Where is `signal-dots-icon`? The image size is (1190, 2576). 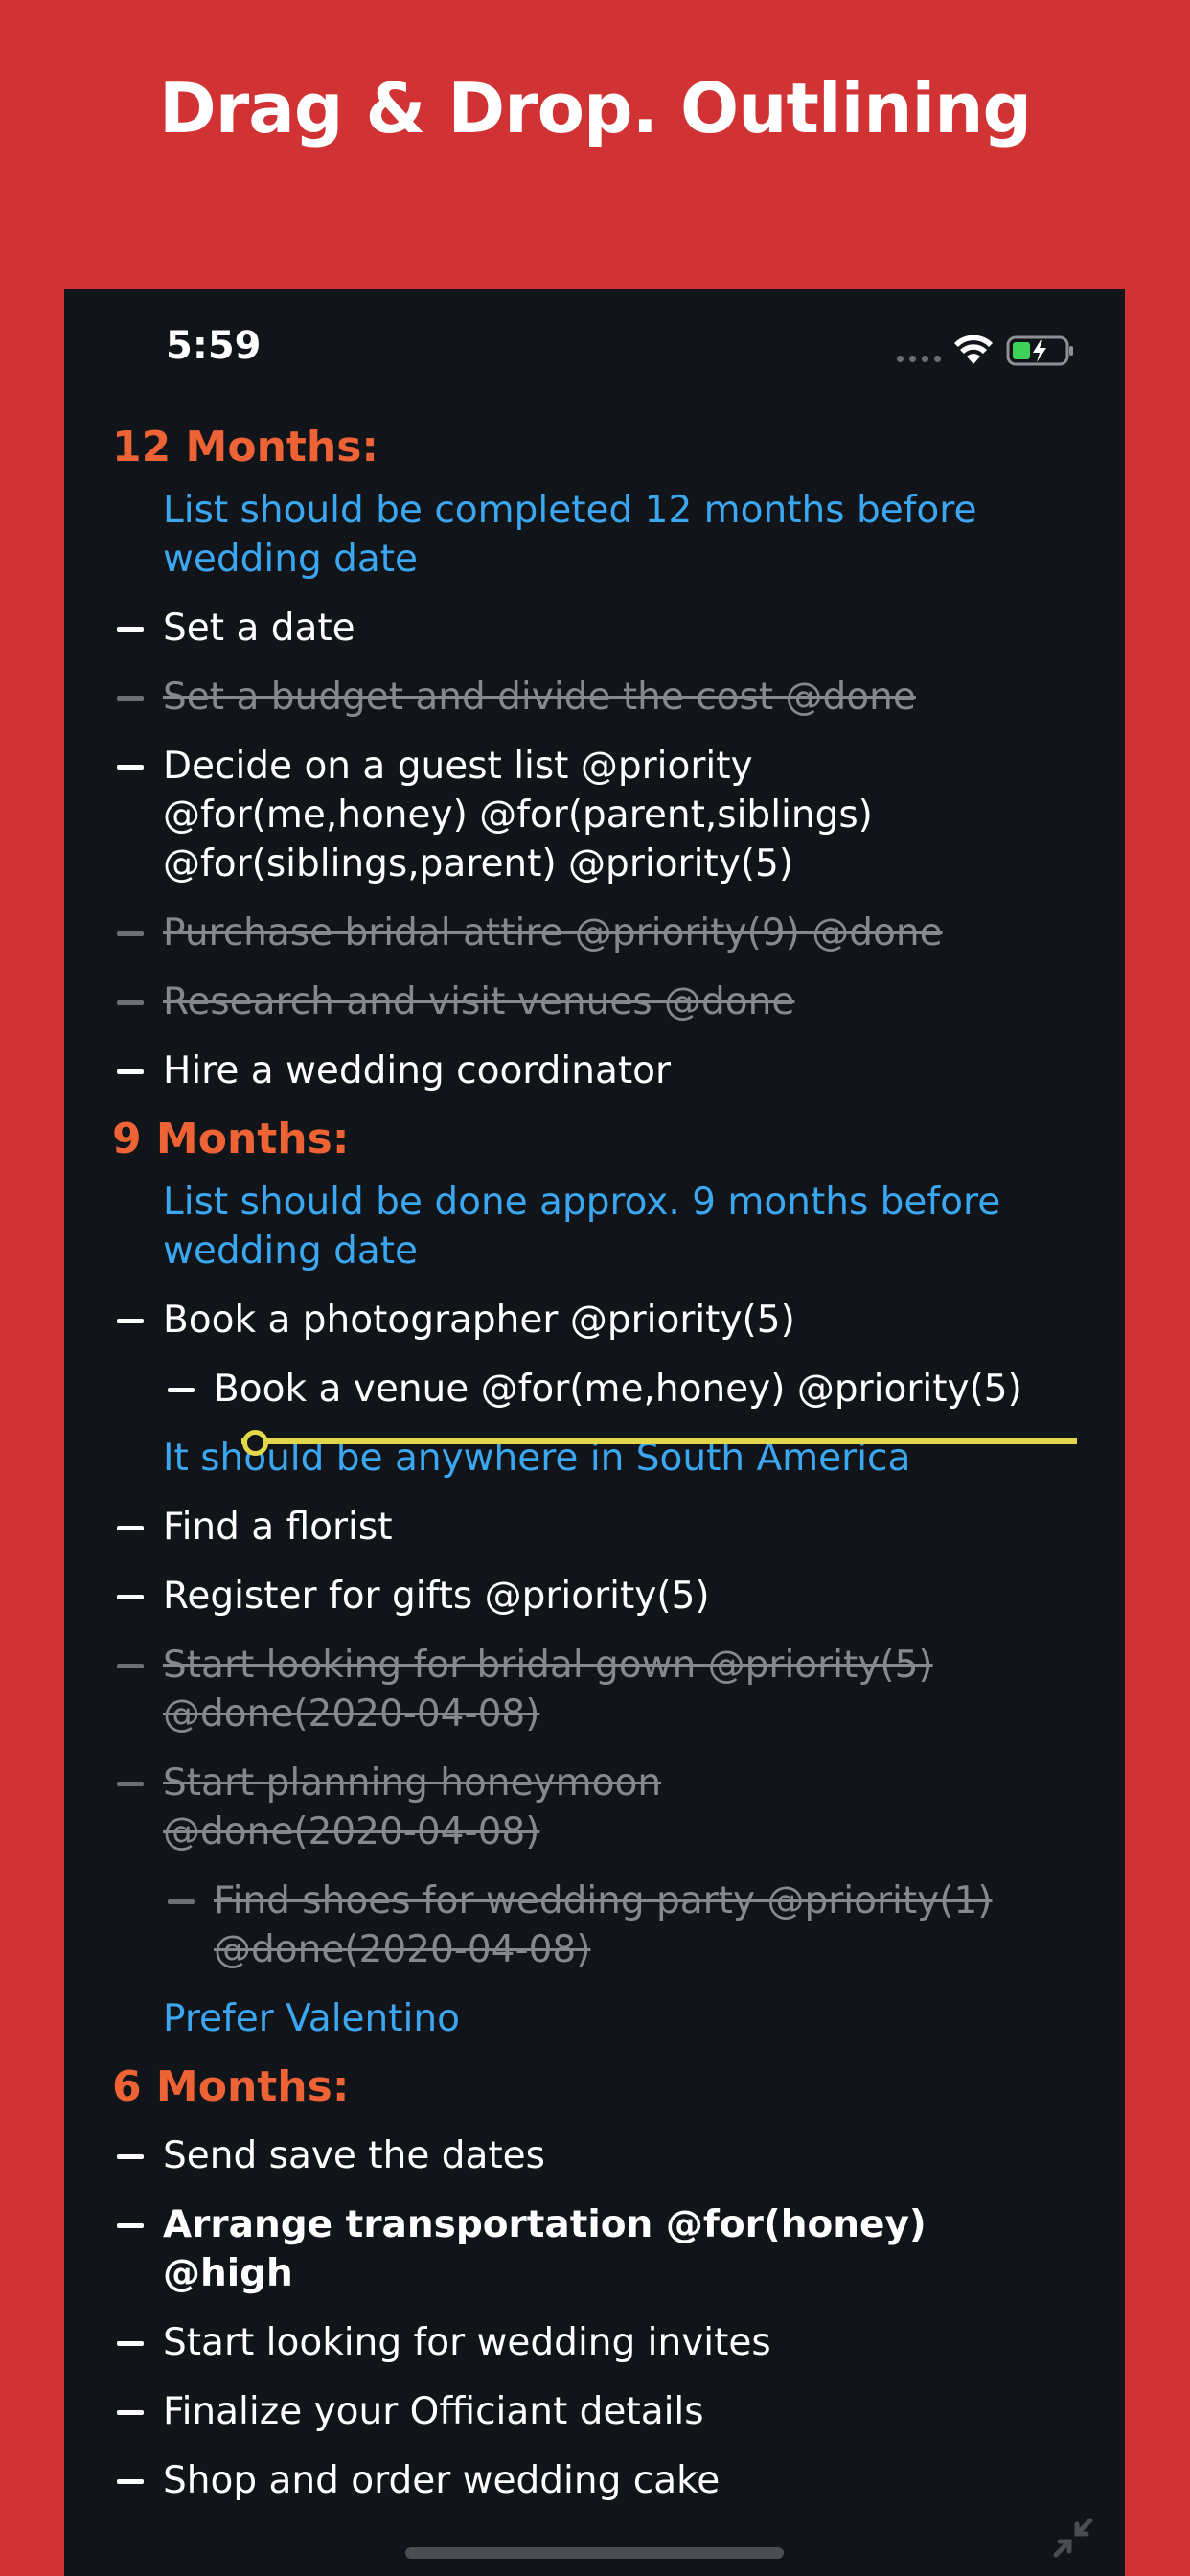 signal-dots-icon is located at coordinates (919, 350).